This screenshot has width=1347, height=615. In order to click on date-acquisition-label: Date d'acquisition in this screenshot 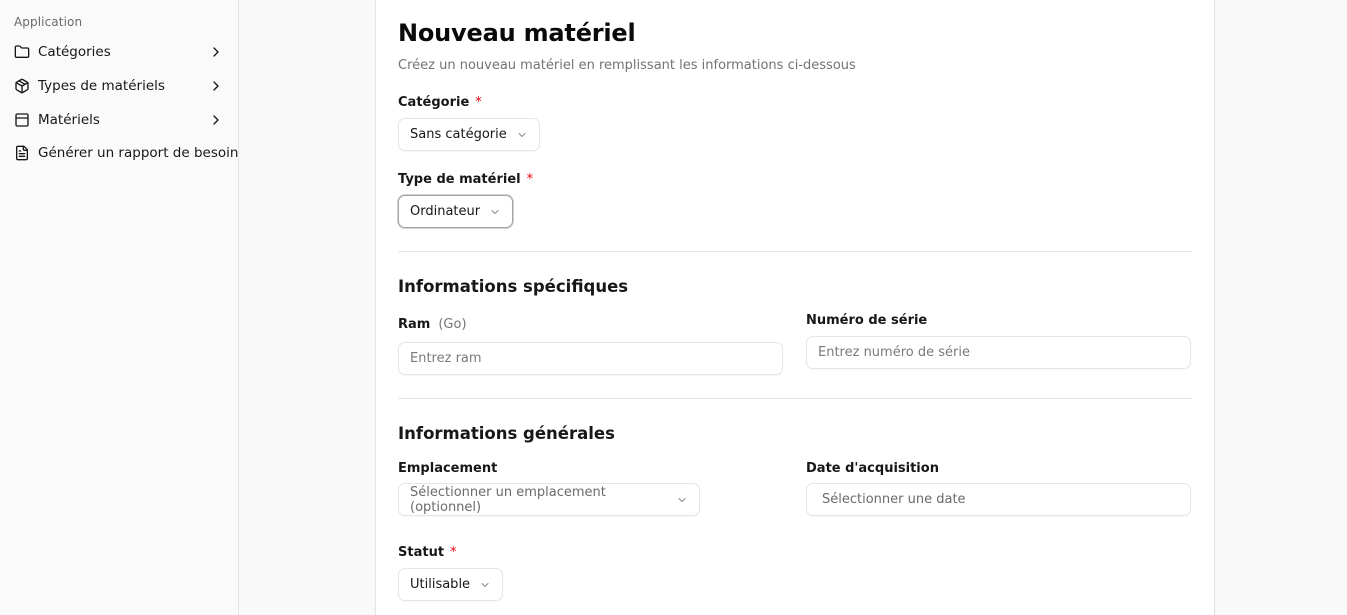, I will do `click(872, 468)`.